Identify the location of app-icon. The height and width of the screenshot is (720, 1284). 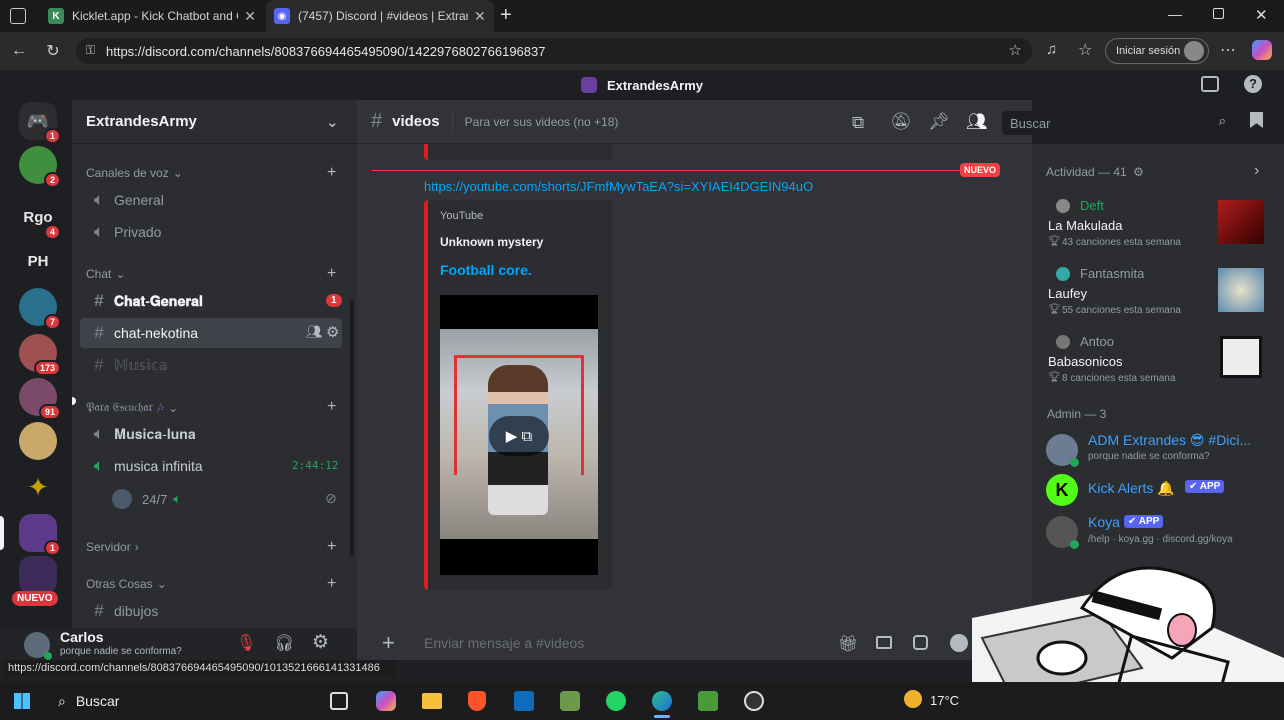
(570, 701).